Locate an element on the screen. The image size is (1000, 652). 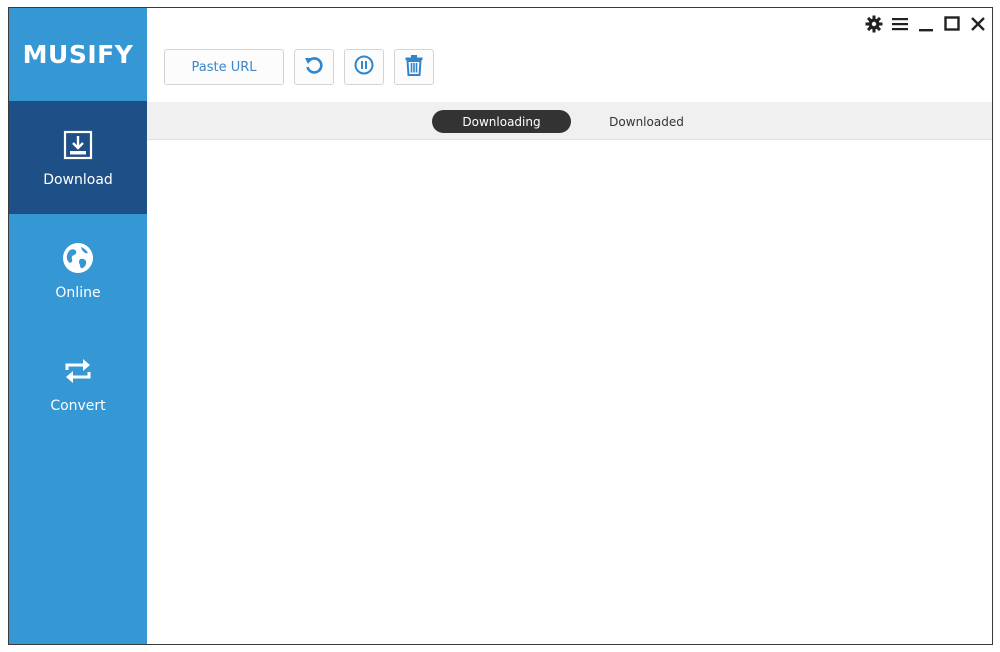
toolbar: Paste URL is located at coordinates (299, 67).